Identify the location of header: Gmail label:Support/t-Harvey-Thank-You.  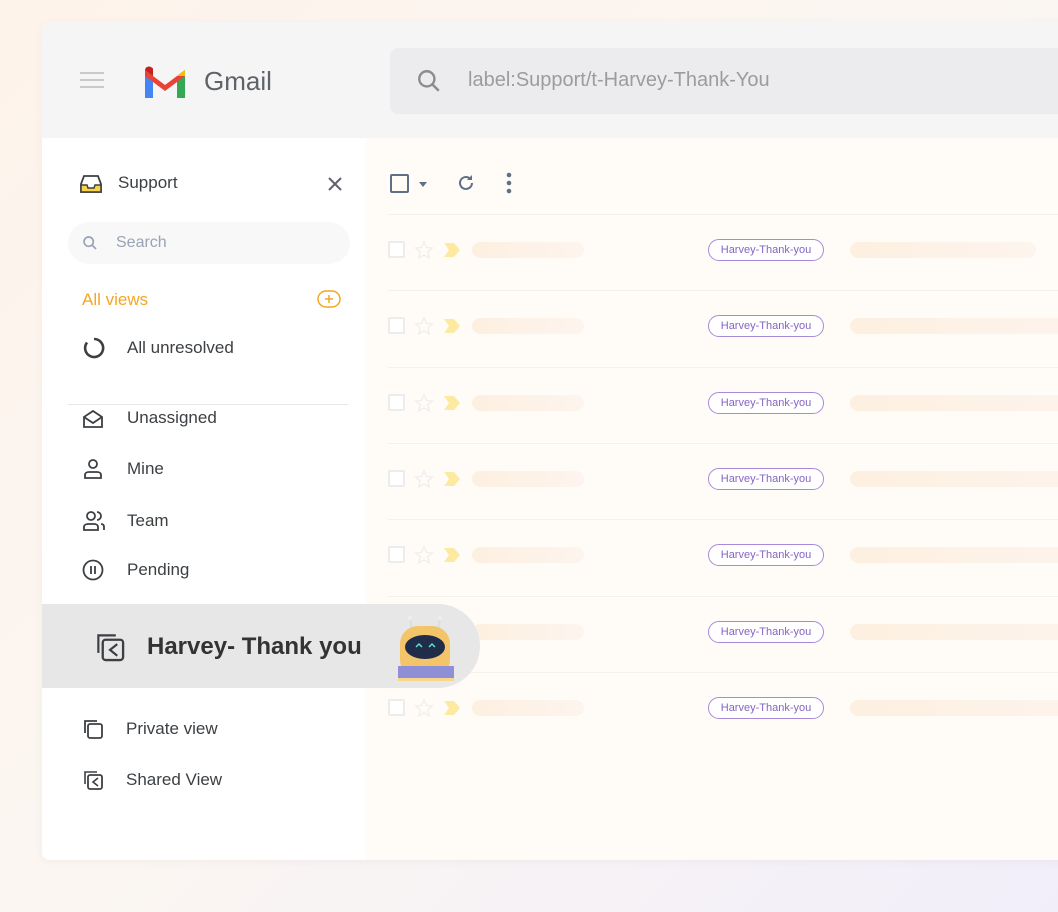
(550, 80).